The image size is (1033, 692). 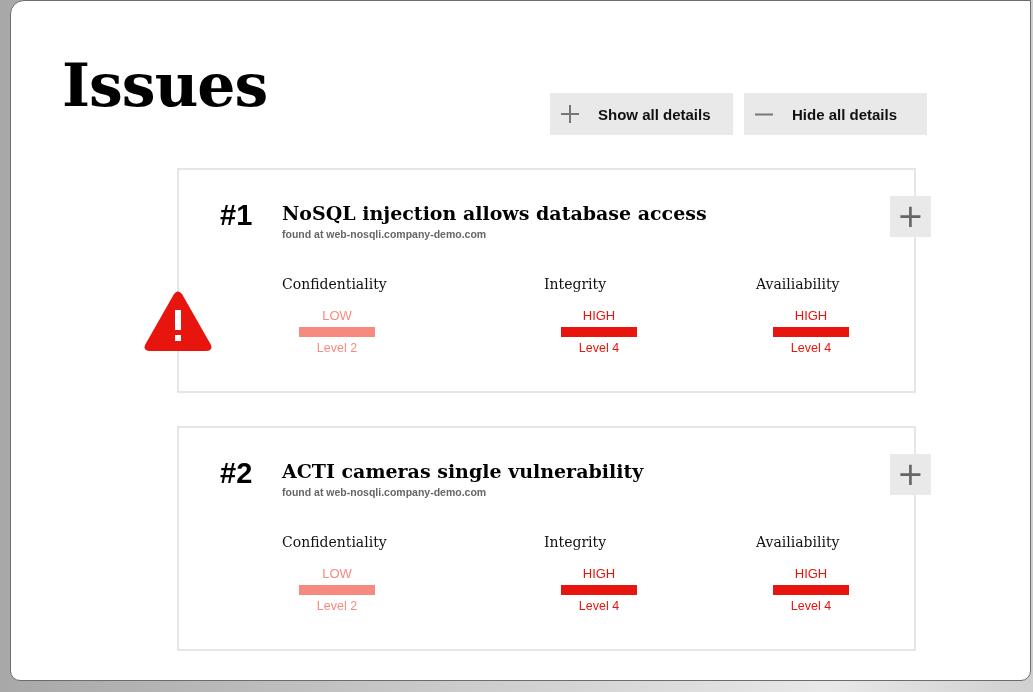 I want to click on hide-details-button: Hide all details, so click(x=835, y=114).